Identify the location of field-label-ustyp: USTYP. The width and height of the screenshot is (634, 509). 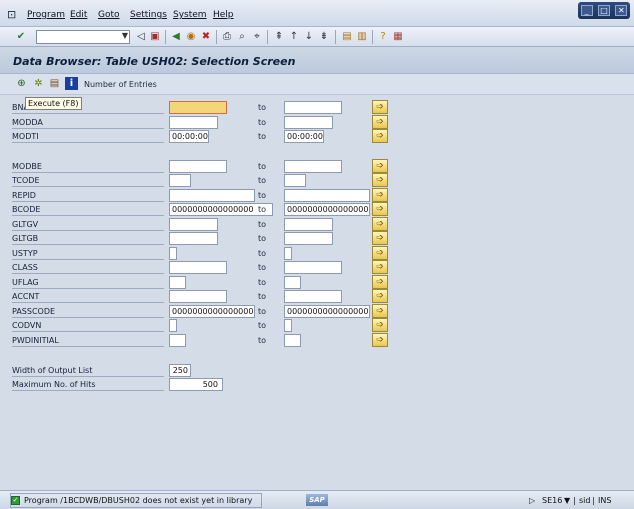
(88, 253).